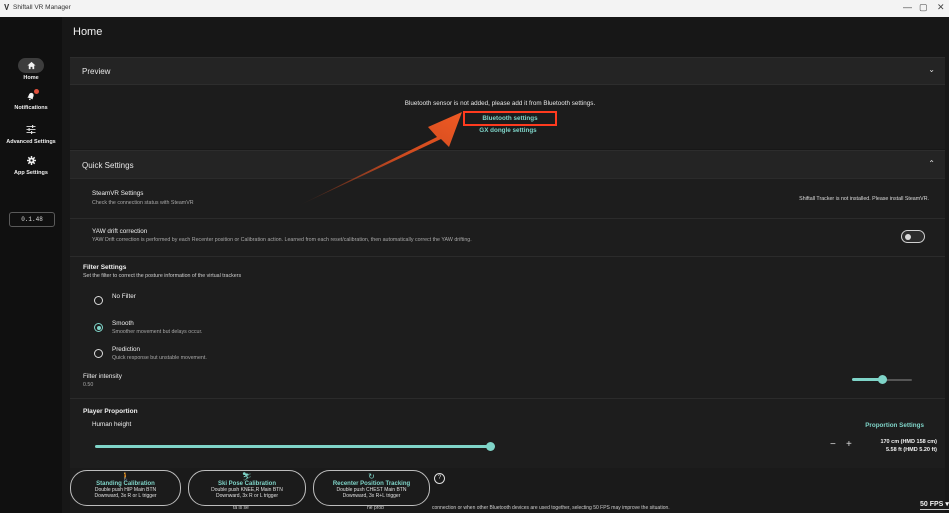 The width and height of the screenshot is (949, 513). Describe the element at coordinates (439, 478) in the screenshot. I see `help-icon: ?` at that location.